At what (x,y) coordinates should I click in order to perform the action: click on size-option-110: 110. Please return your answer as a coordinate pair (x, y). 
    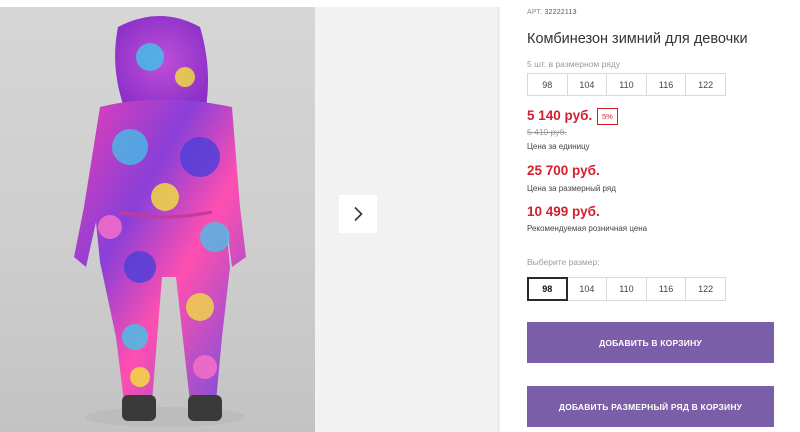
    Looking at the image, I should click on (626, 289).